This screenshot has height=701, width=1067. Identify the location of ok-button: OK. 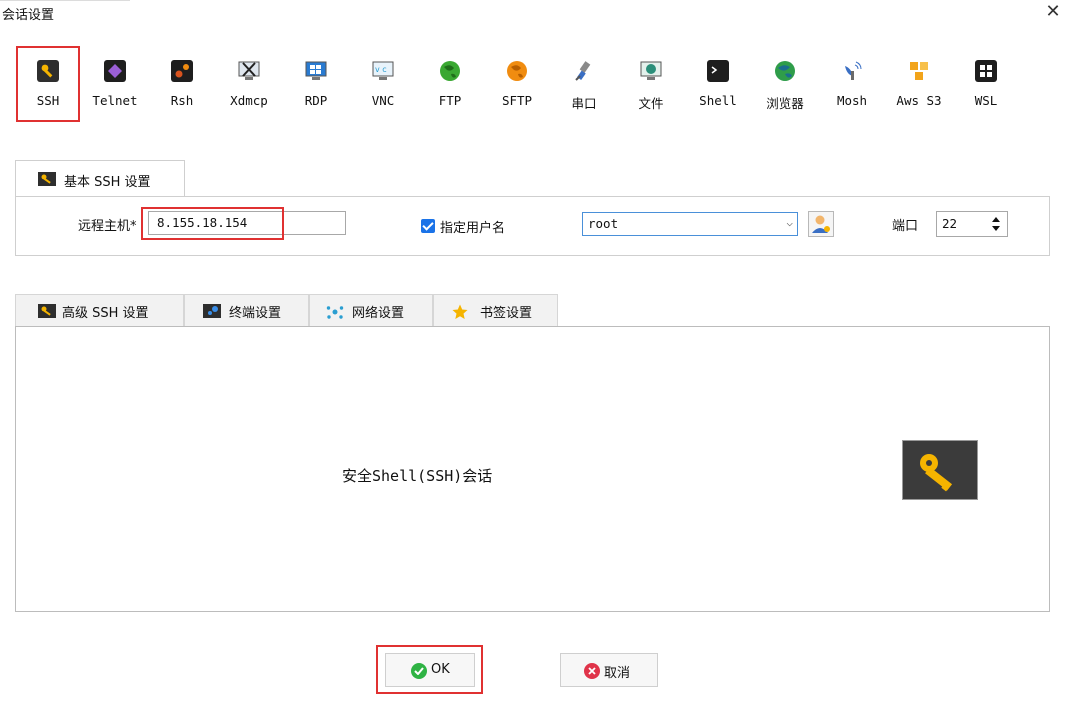
(430, 670).